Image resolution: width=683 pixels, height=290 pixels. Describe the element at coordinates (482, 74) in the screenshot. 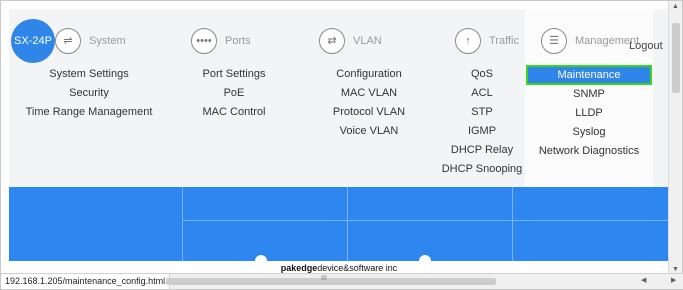

I see `menu-item-qos: QoS` at that location.